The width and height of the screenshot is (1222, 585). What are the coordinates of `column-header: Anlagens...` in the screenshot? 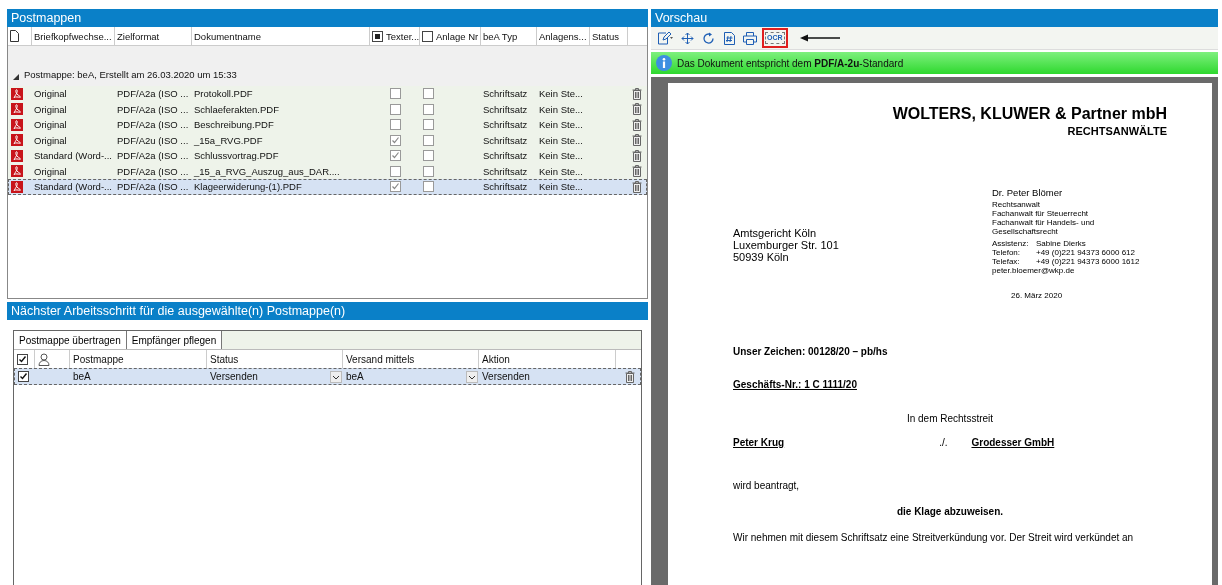 It's located at (563, 36).